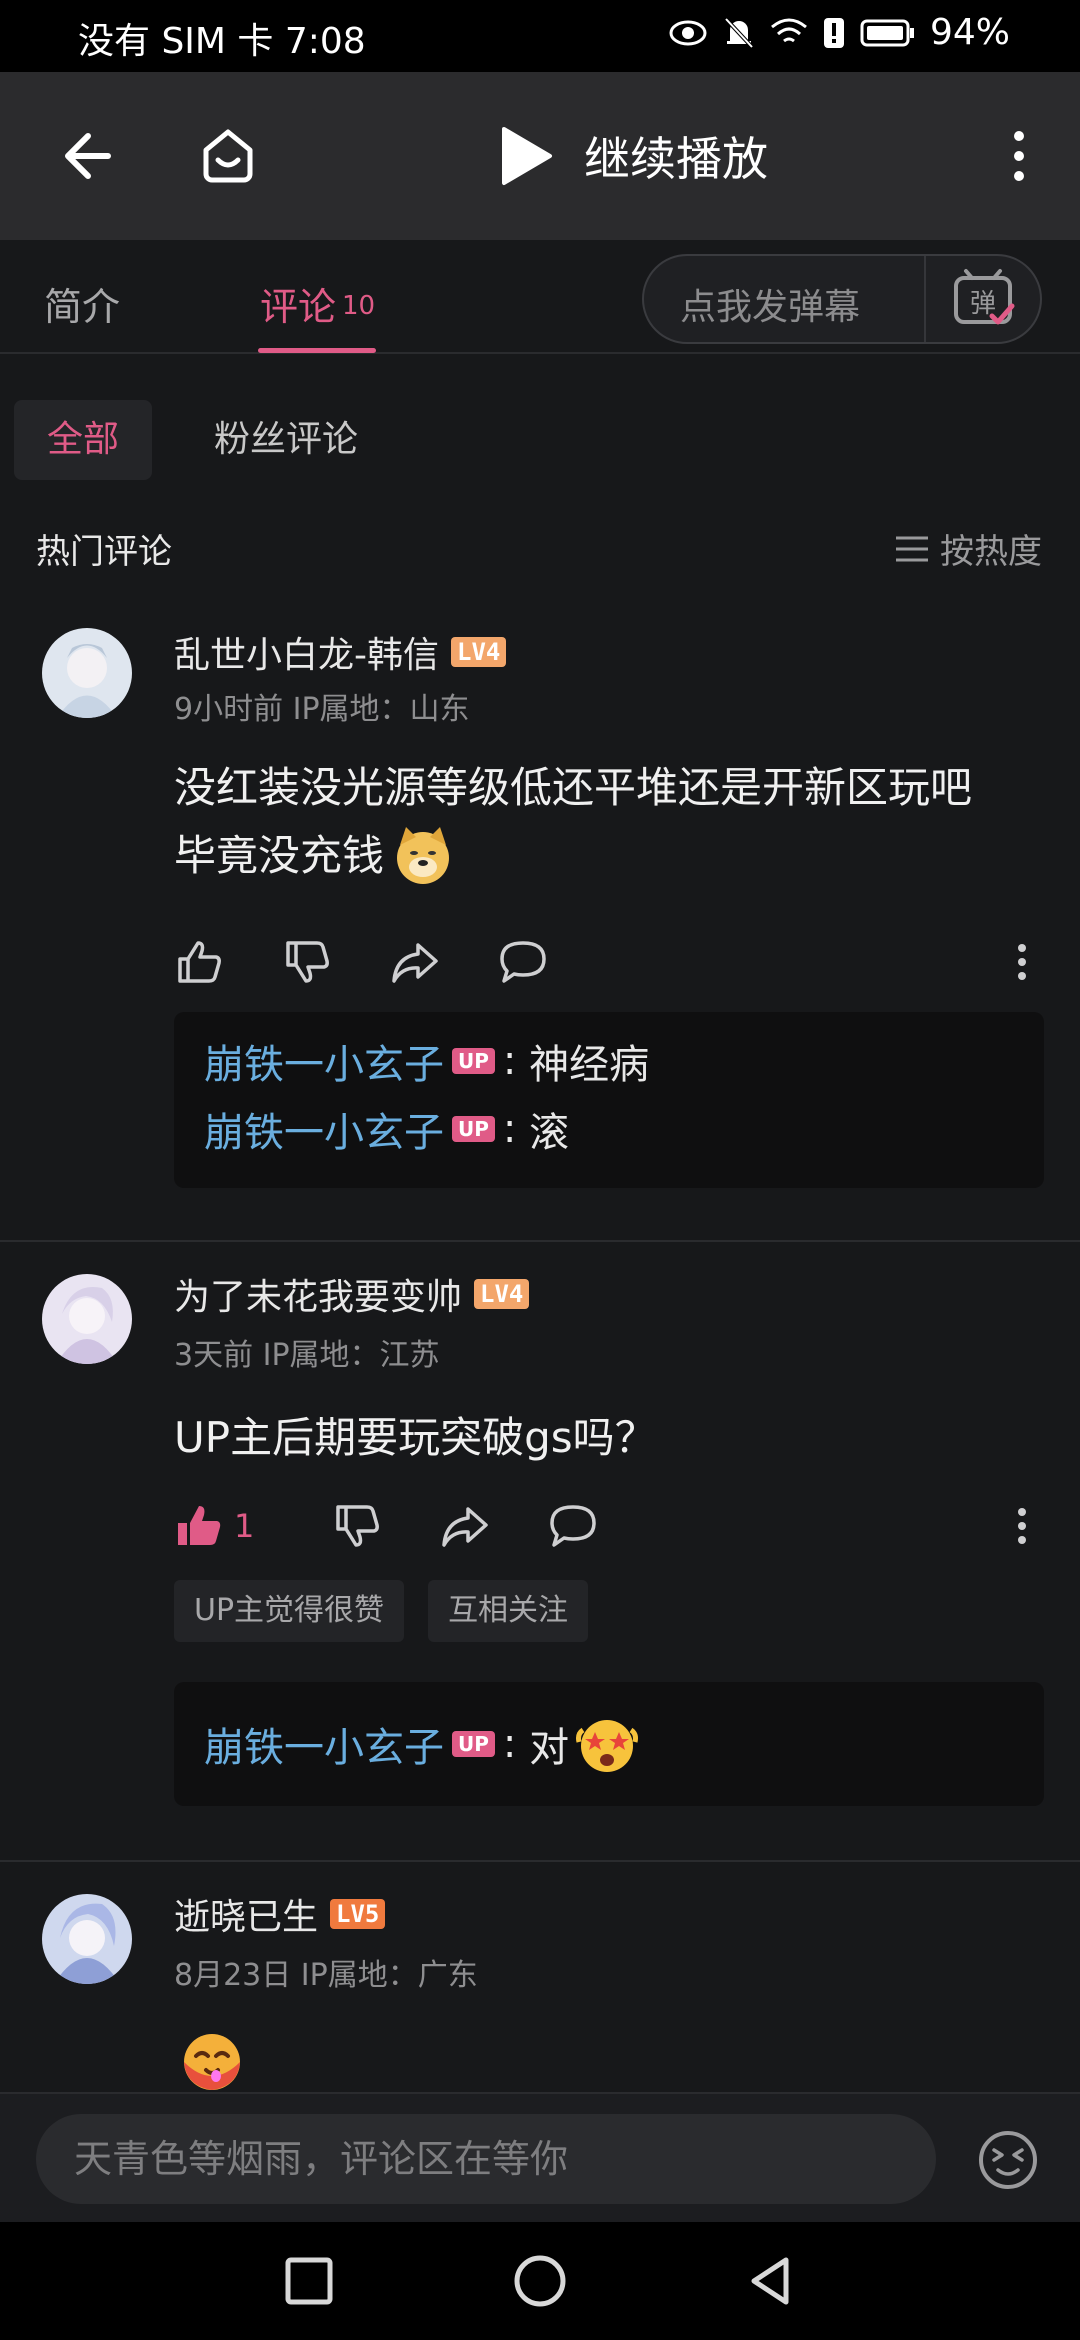 The image size is (1080, 2340). What do you see at coordinates (359, 306) in the screenshot?
I see `tab-comments-count: 10` at bounding box center [359, 306].